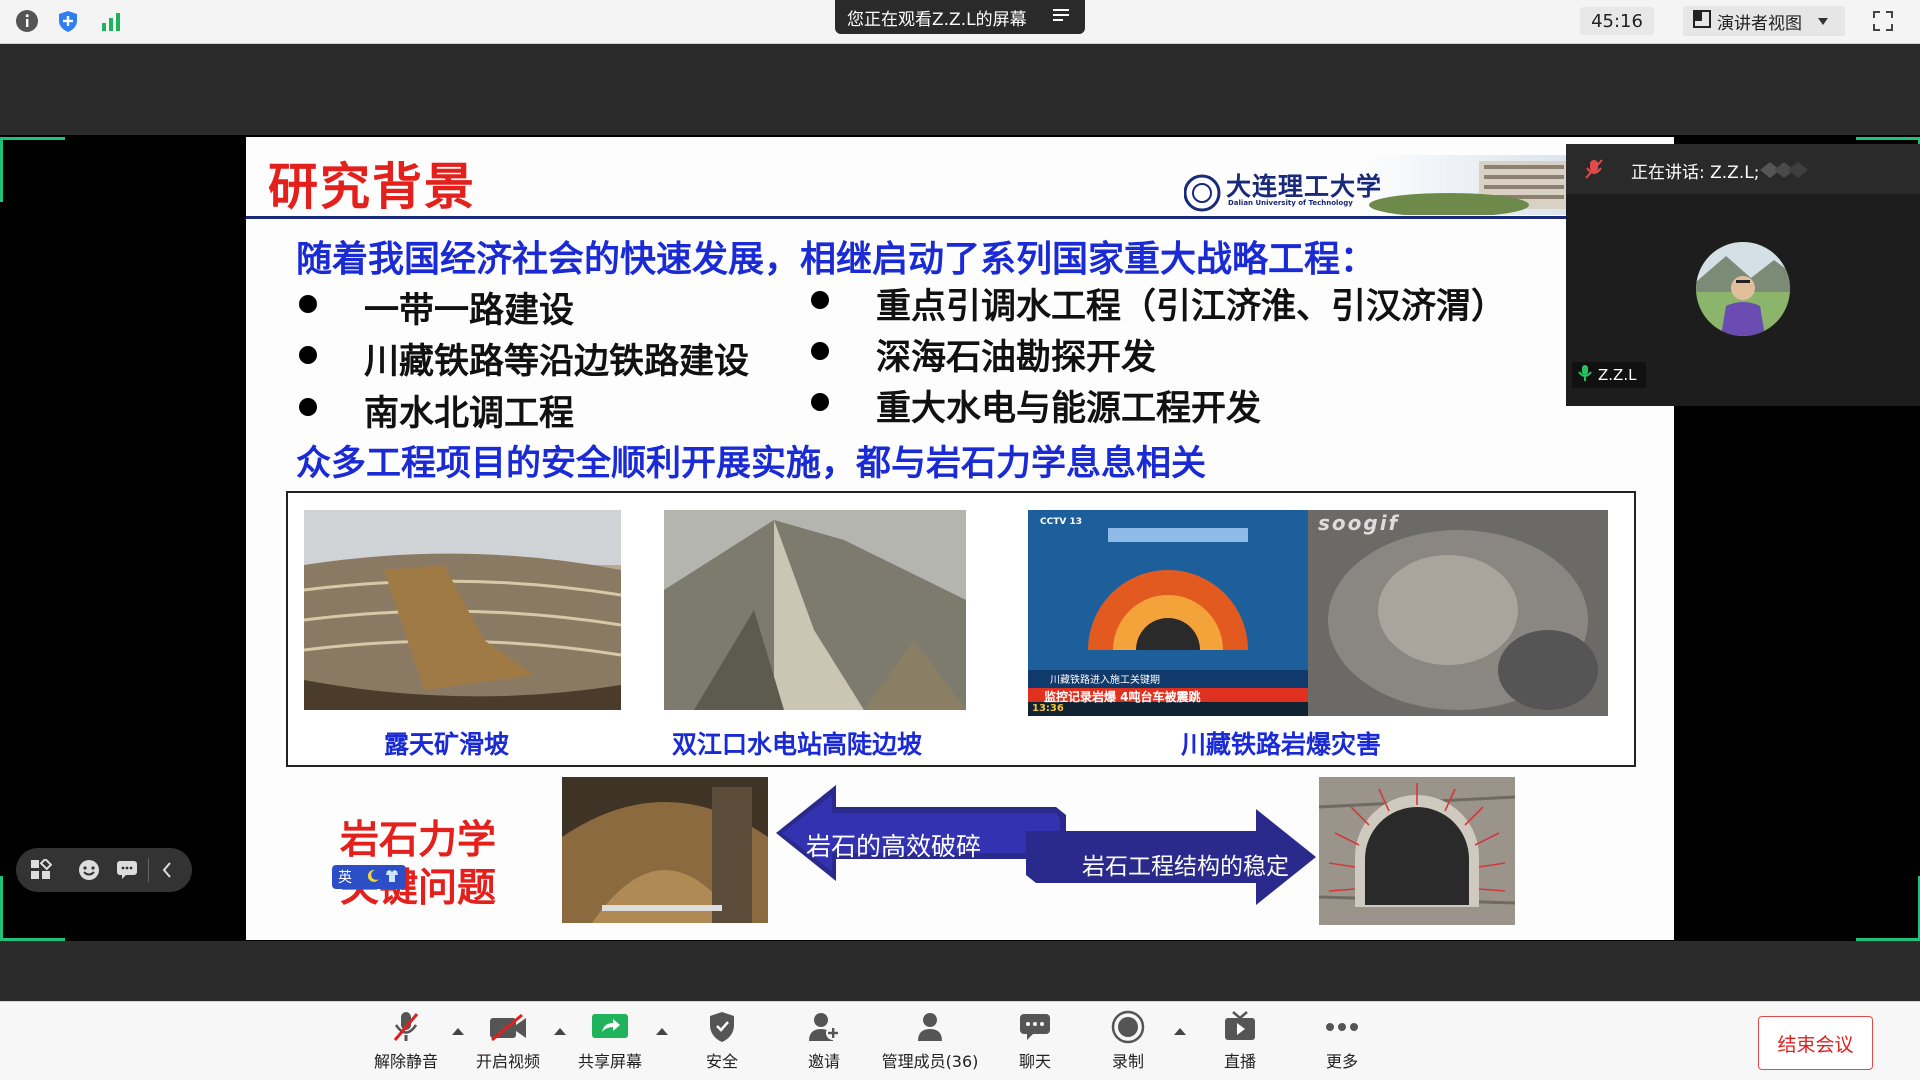 The height and width of the screenshot is (1080, 1920). I want to click on bullet-item: 一带一路建设, so click(469, 311).